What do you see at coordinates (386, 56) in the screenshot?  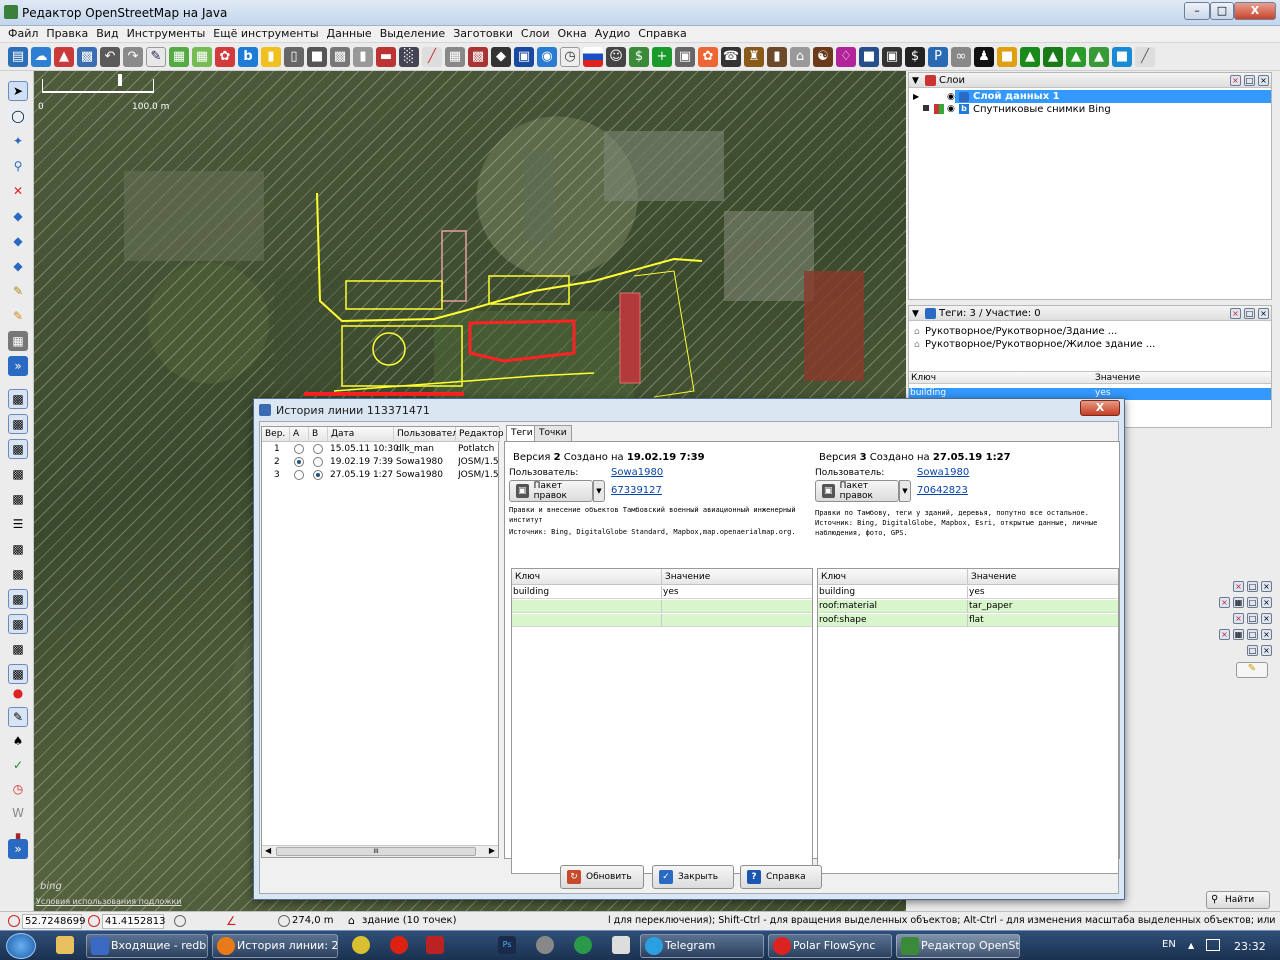 I see `preset-wall-icon: ▬` at bounding box center [386, 56].